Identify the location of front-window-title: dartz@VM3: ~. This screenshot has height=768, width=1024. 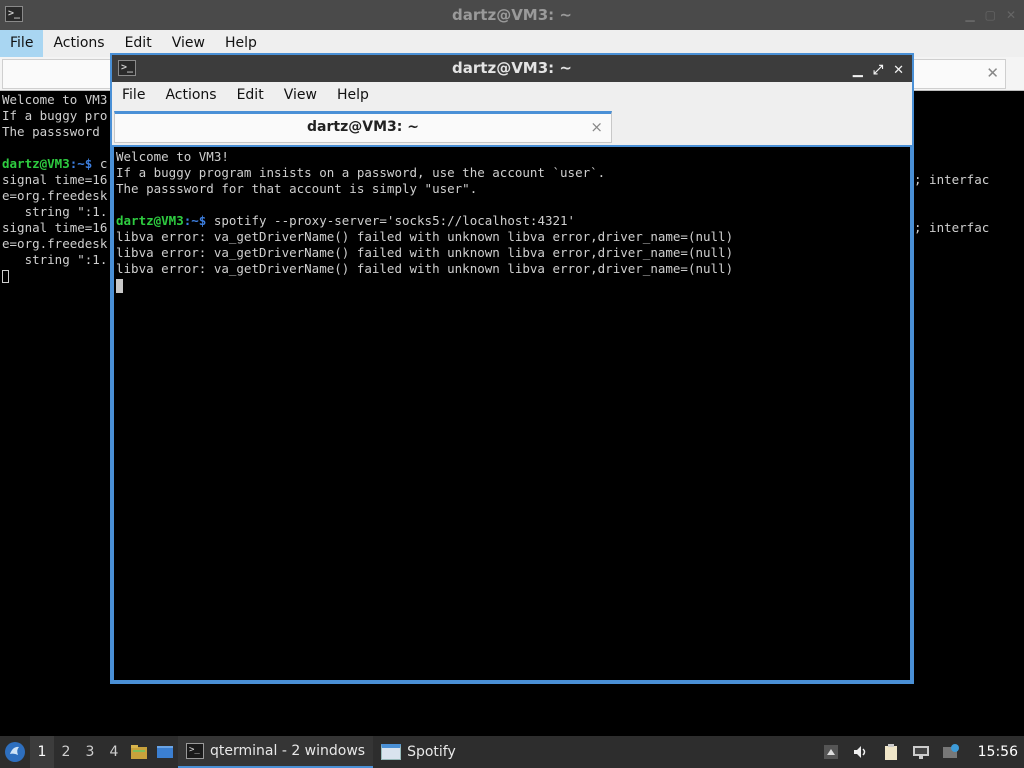
(512, 68).